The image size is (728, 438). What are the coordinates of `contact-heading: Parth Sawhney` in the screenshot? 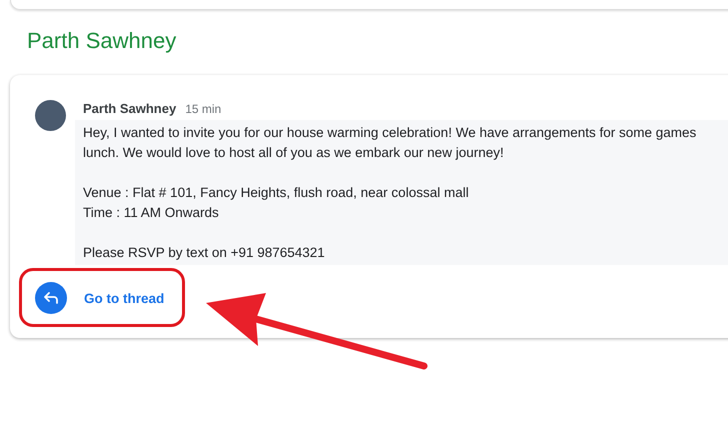 It's located at (102, 41).